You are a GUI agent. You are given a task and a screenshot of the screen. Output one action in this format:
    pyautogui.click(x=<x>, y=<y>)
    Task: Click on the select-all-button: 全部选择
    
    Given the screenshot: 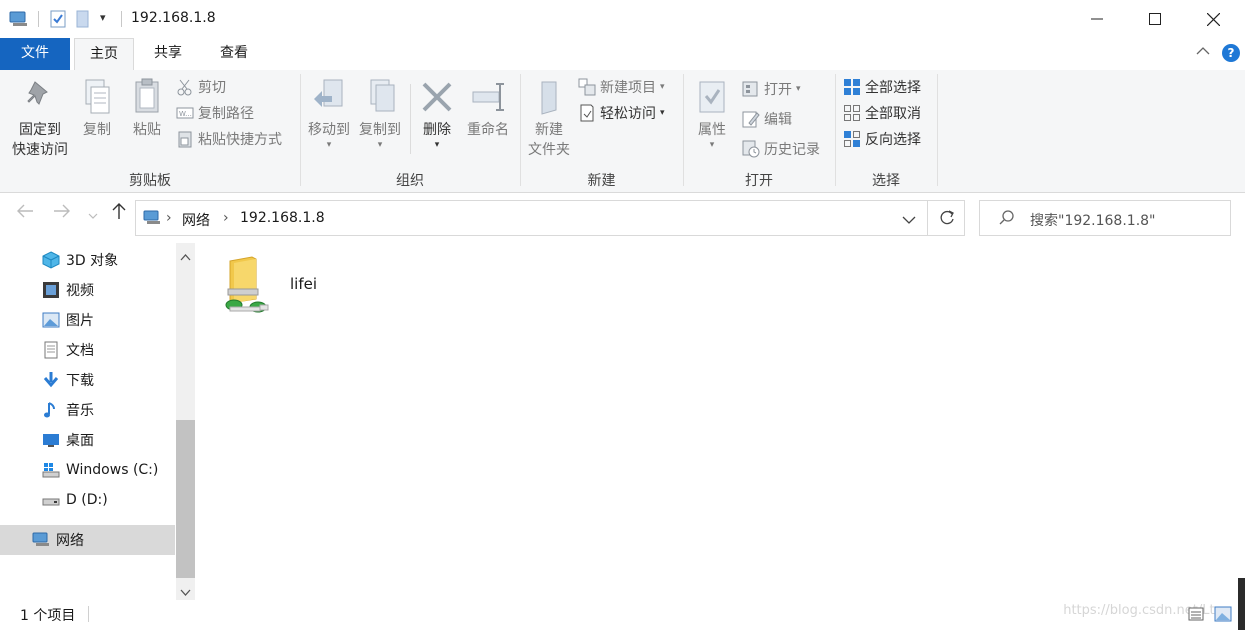 What is the action you would take?
    pyautogui.click(x=882, y=87)
    